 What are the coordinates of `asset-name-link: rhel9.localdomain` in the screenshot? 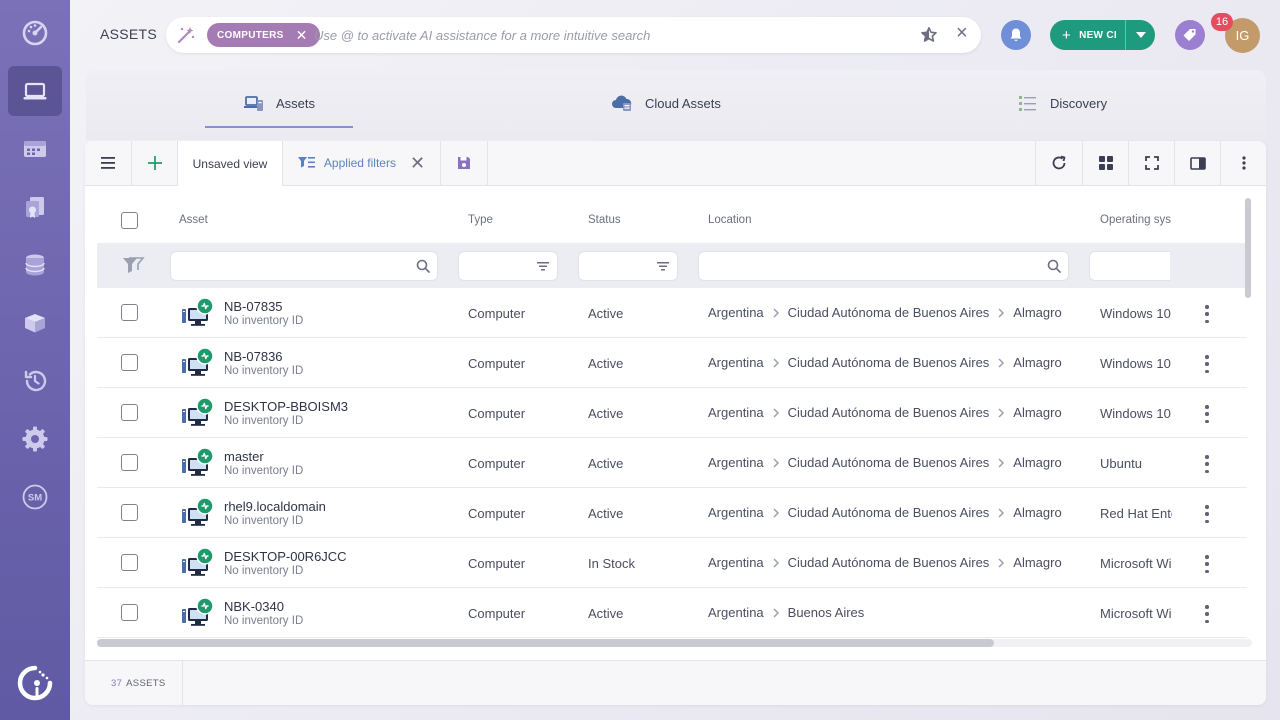 It's located at (275, 506).